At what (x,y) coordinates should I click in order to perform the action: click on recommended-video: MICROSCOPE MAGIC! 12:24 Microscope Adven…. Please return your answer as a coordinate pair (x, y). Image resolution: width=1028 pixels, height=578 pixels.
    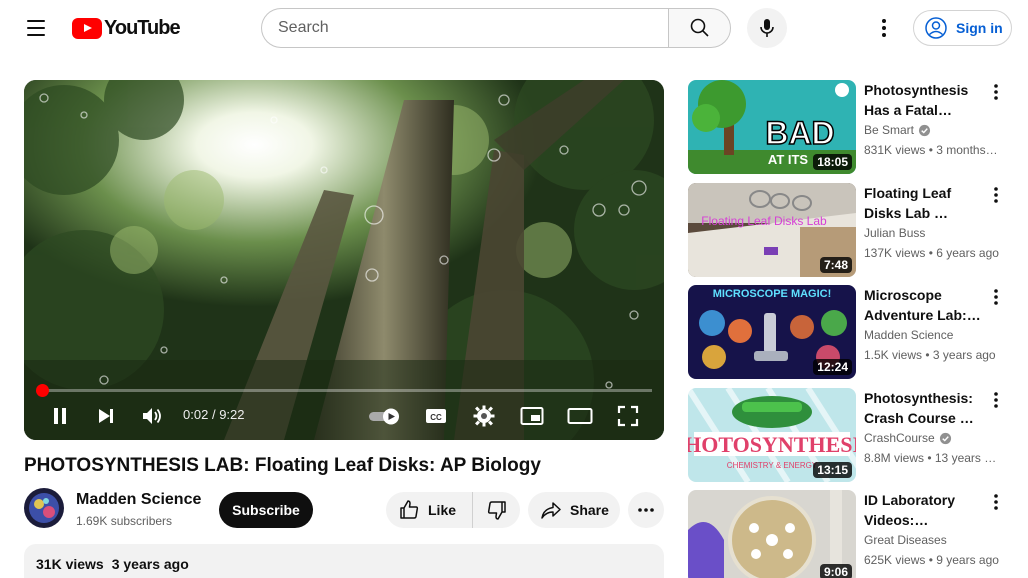
    Looking at the image, I should click on (848, 332).